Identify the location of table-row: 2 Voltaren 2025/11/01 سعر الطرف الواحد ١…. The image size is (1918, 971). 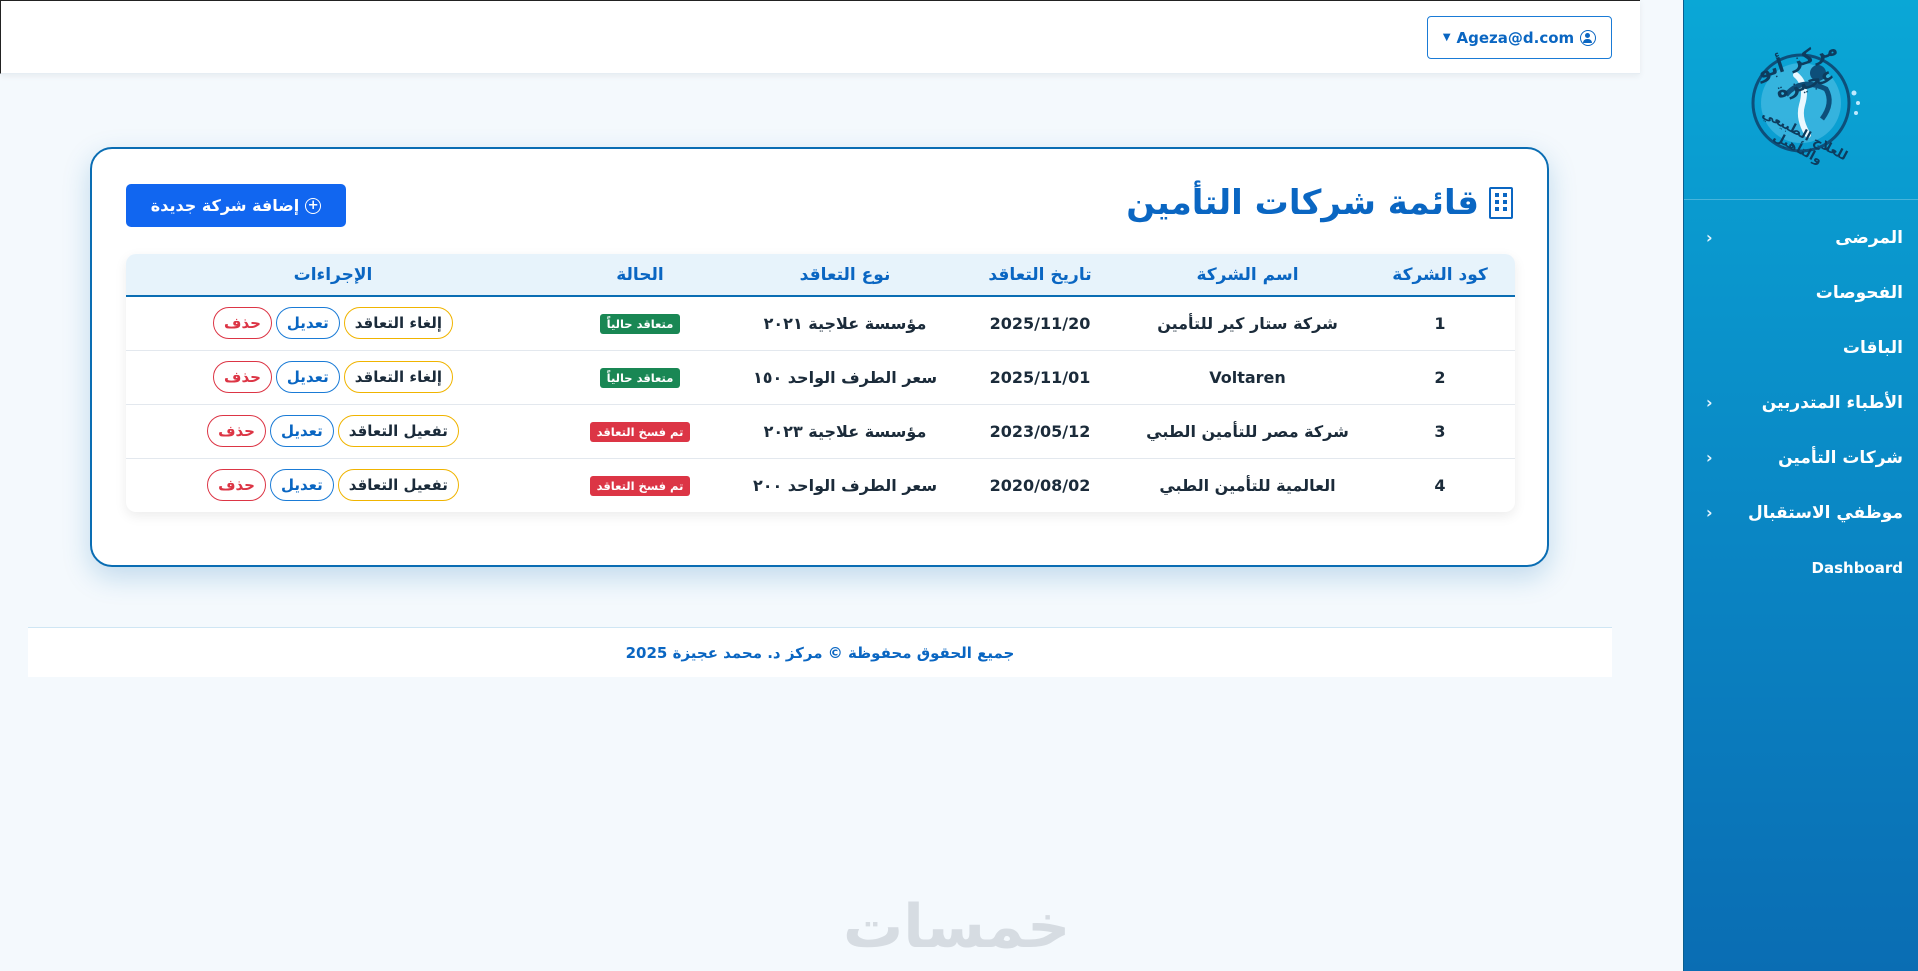
(820, 377).